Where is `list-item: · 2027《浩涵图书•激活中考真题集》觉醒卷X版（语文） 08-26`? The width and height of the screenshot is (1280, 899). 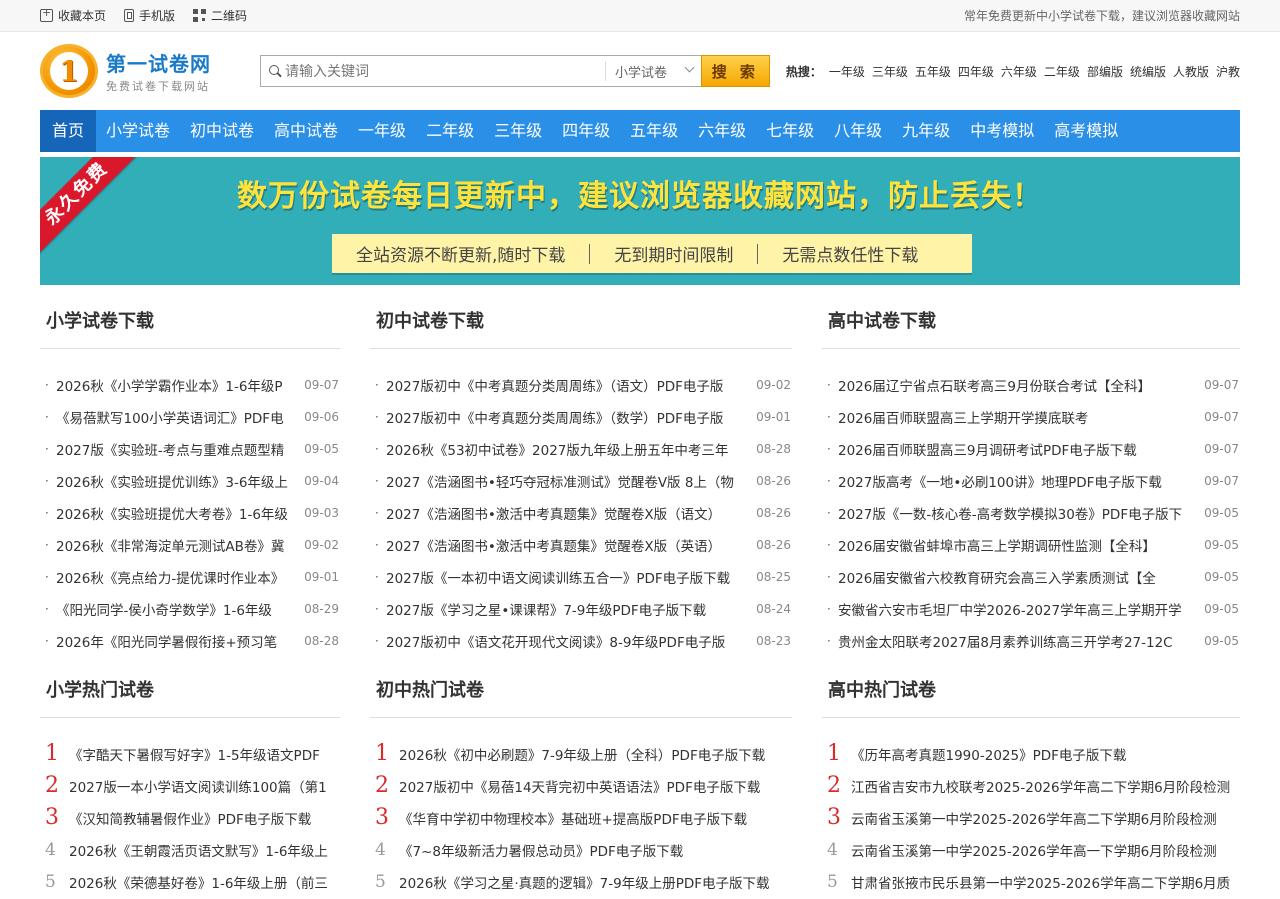
list-item: · 2027《浩涵图书•激活中考真题集》觉醒卷X版（语文） 08-26 is located at coordinates (581, 513).